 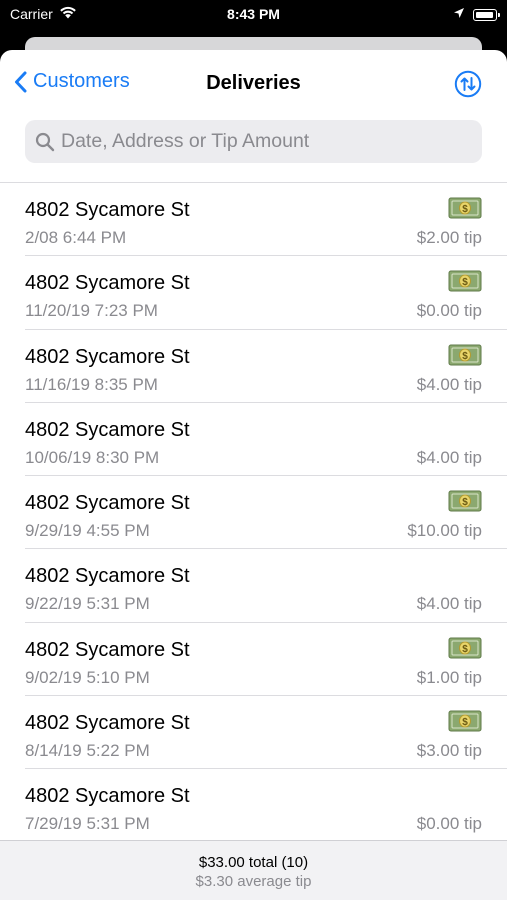 I want to click on sort-button, so click(x=468, y=84).